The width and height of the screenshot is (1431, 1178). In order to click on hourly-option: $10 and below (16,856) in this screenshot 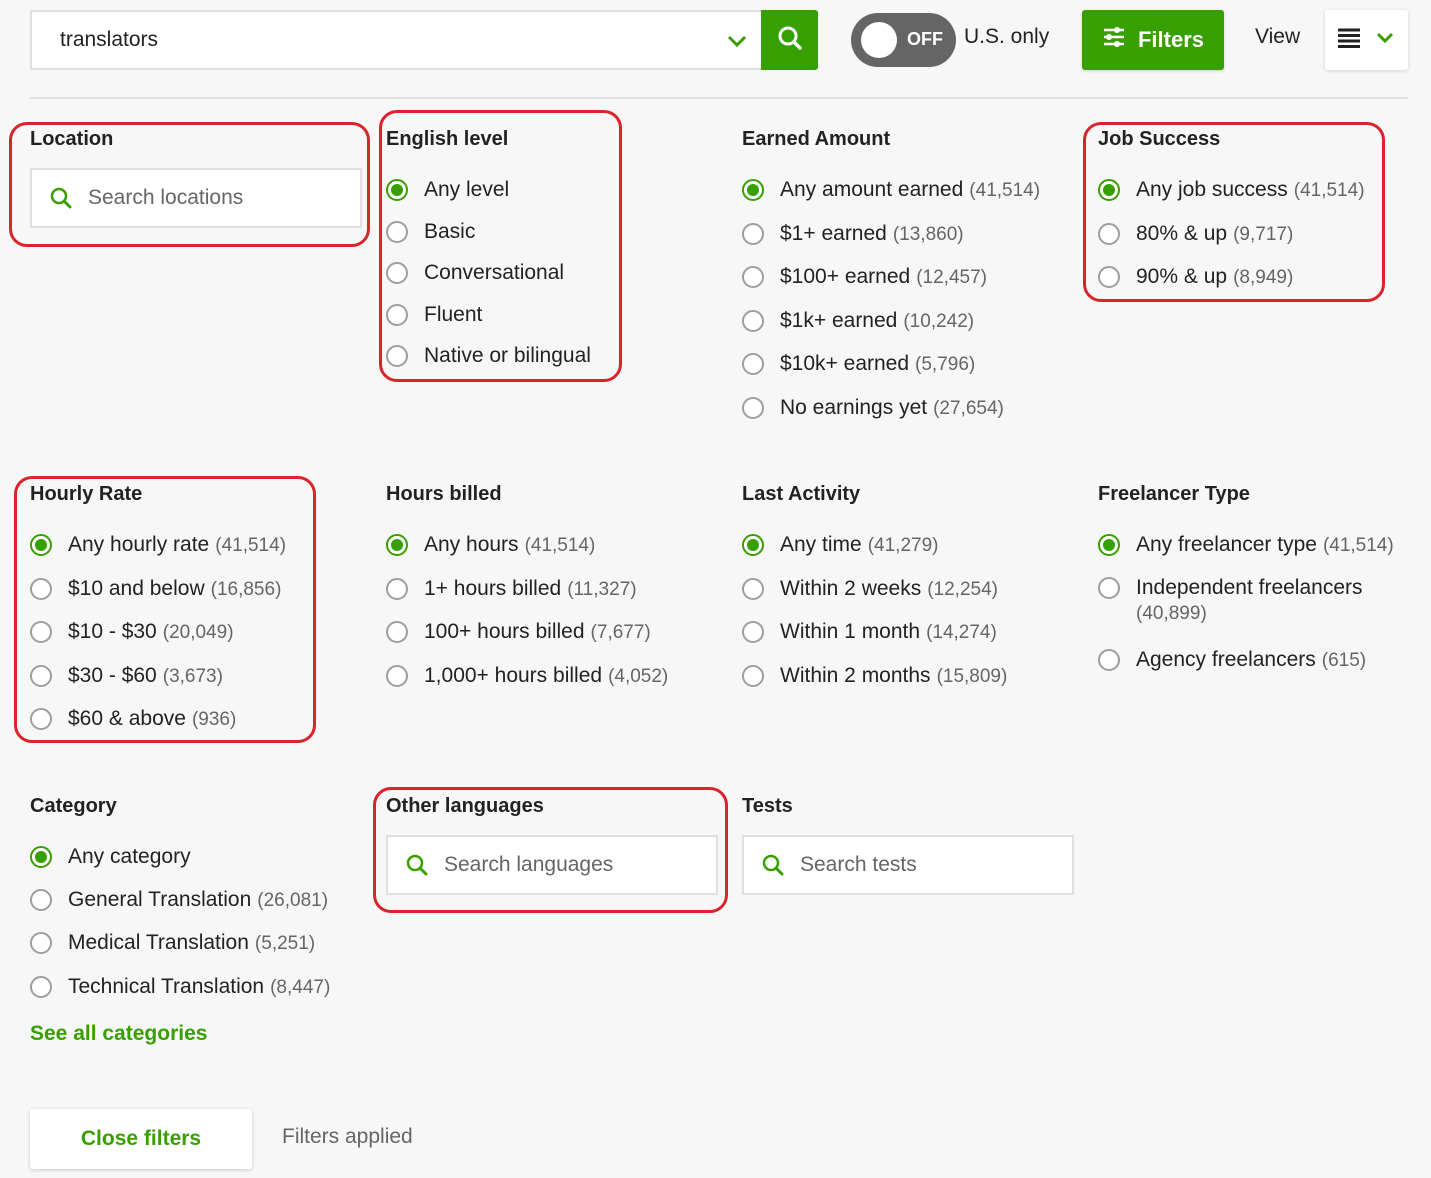, I will do `click(155, 589)`.